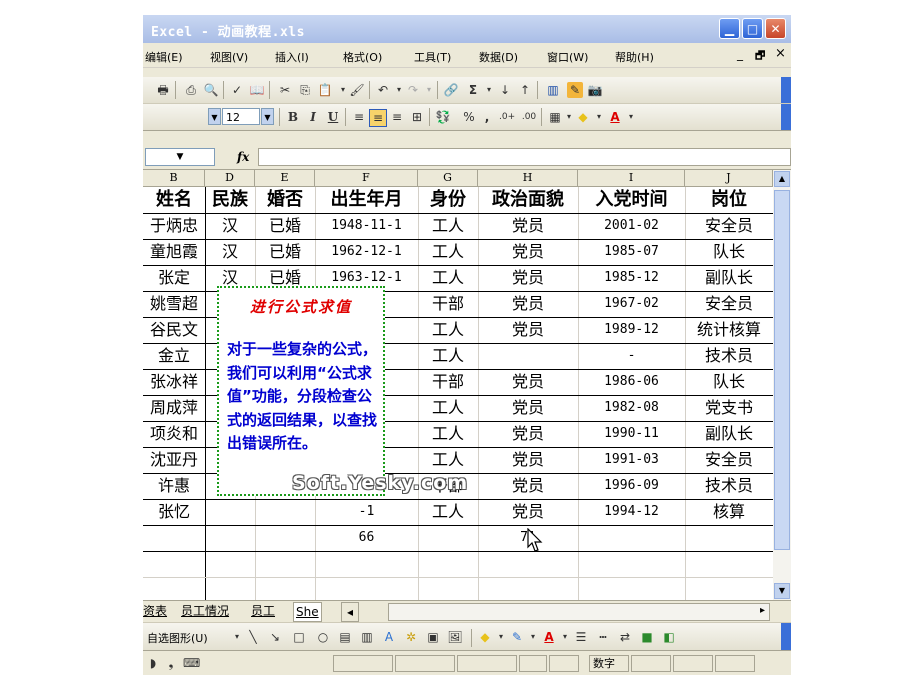  Describe the element at coordinates (174, 178) in the screenshot. I see `col-header-b: B` at that location.